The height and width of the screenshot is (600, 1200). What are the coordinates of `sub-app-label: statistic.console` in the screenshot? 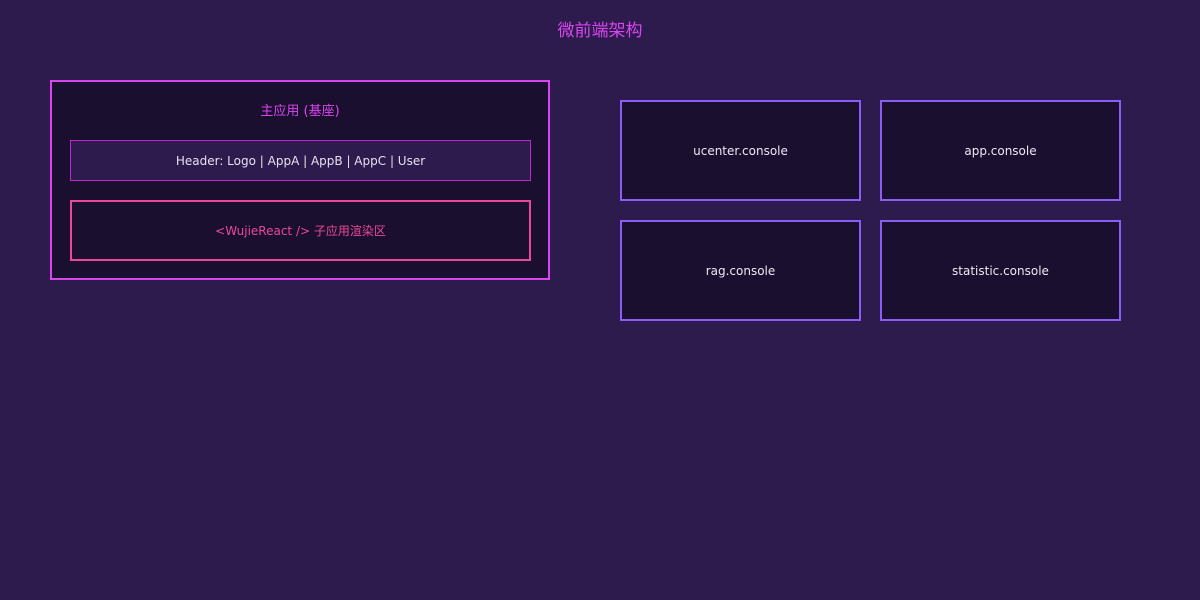 It's located at (1000, 270).